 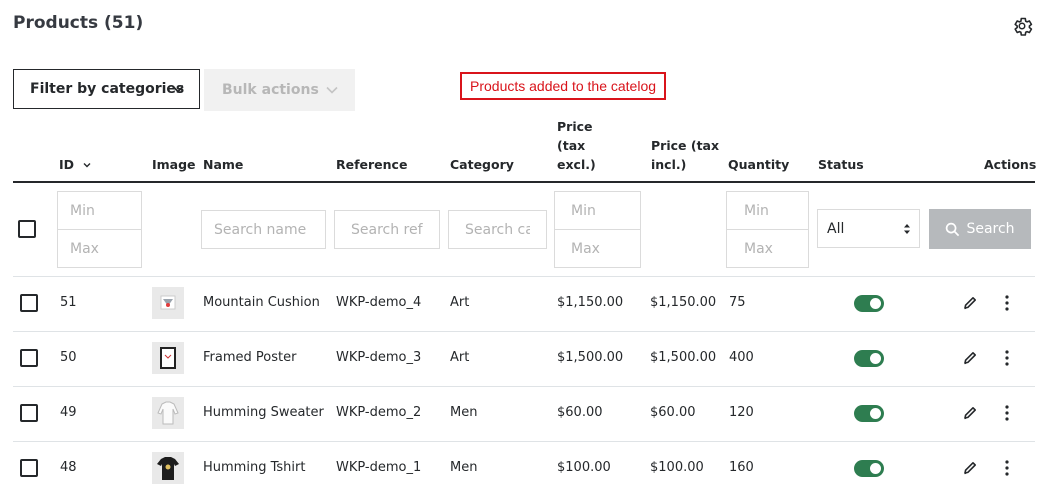 I want to click on status-select-value: All, so click(x=836, y=228).